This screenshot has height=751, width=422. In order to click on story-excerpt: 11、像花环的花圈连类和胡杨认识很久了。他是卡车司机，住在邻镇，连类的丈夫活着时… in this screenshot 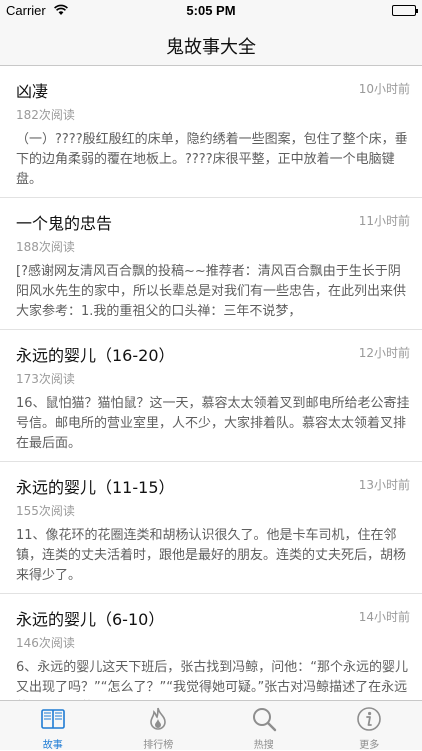, I will do `click(213, 556)`.